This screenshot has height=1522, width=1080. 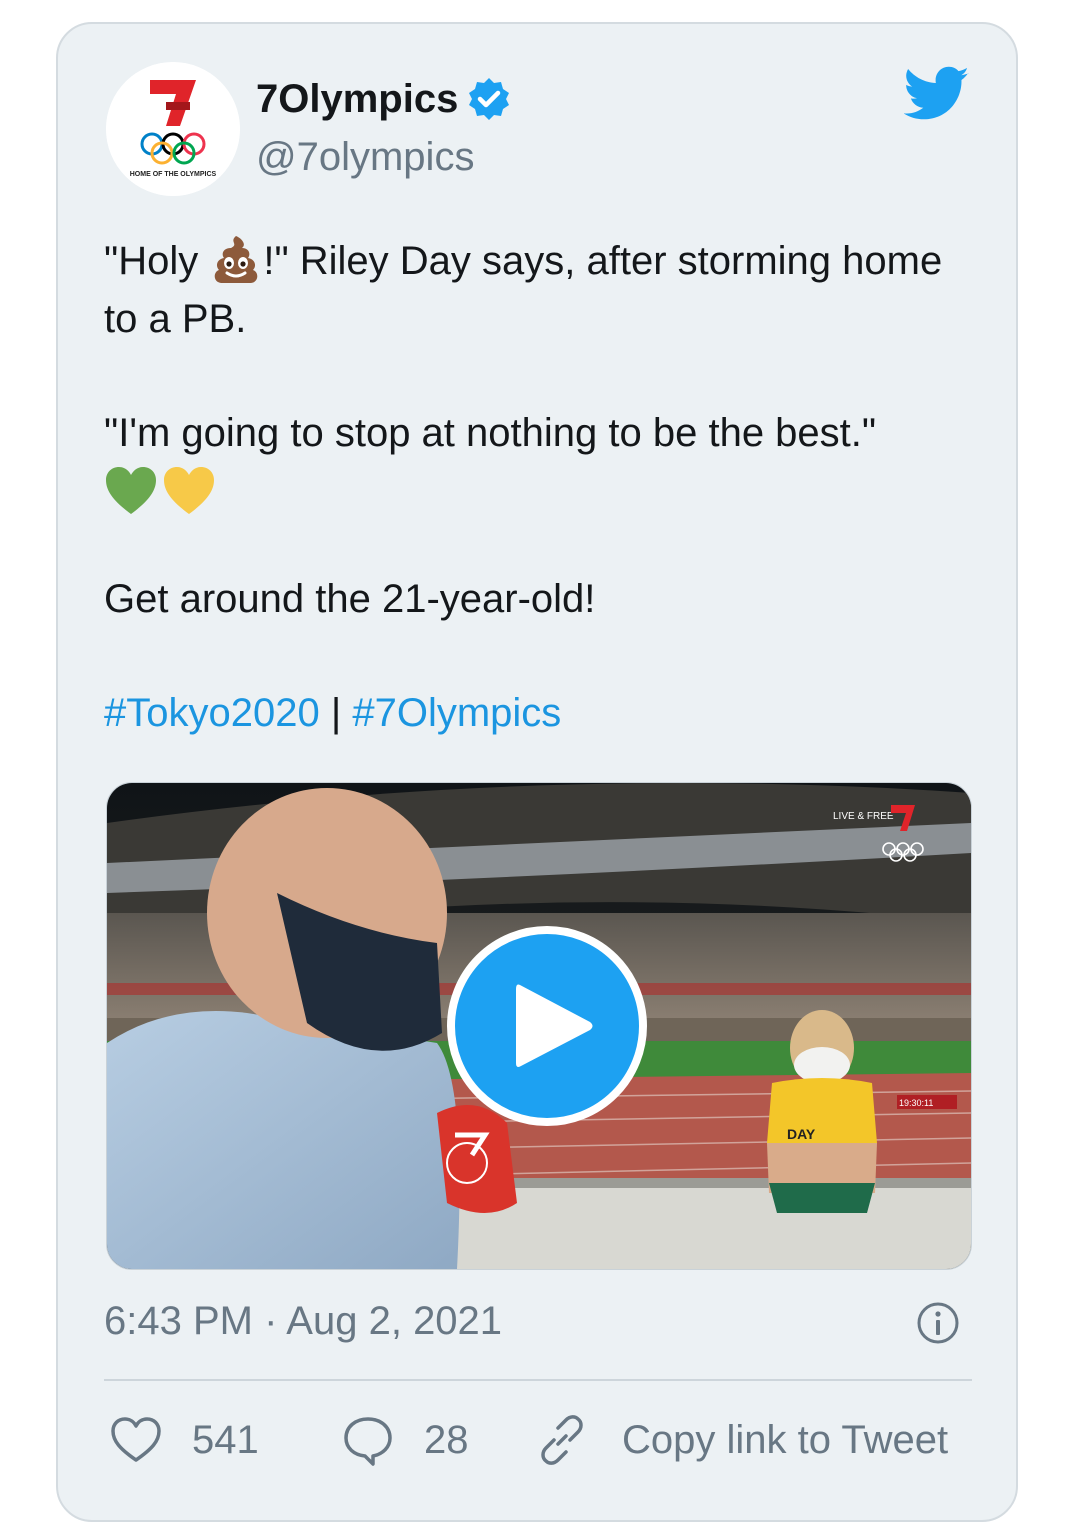 I want to click on display-name-text: 7Olympics, so click(x=357, y=99).